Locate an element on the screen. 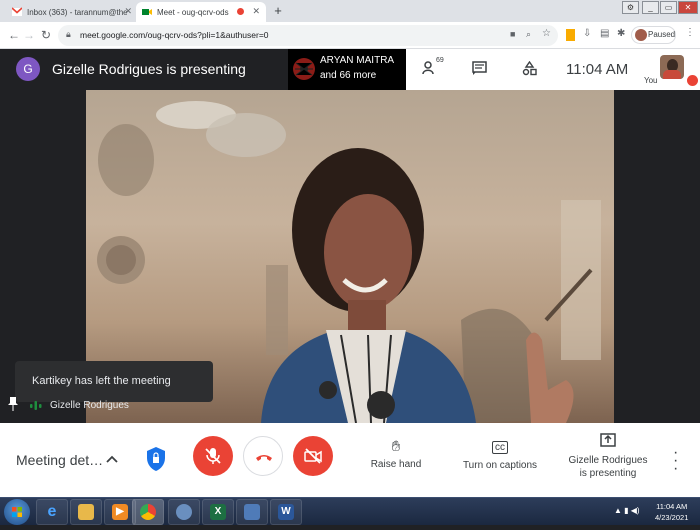 The image size is (700, 530). captions-button: cc Turn on captions is located at coordinates (500, 456).